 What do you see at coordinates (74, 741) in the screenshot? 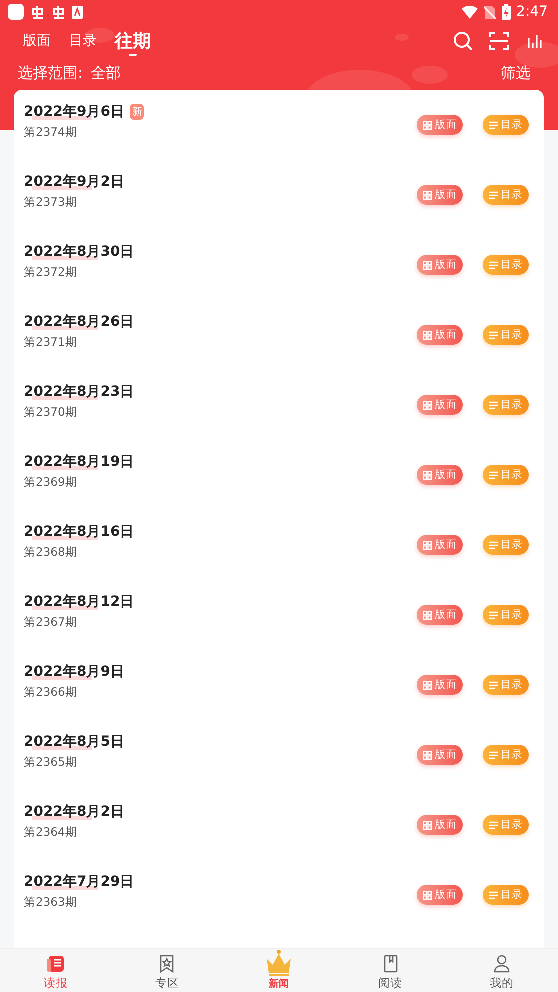
I see `issue-date: 2022年8月5日` at bounding box center [74, 741].